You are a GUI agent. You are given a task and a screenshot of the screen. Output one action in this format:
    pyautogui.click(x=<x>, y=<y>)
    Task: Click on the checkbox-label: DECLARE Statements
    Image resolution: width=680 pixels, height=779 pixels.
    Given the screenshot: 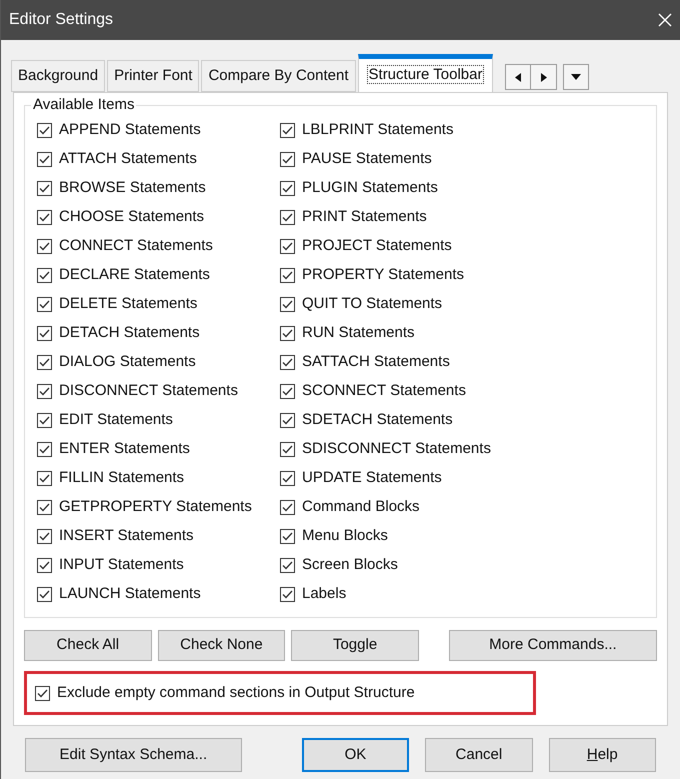 What is the action you would take?
    pyautogui.click(x=134, y=275)
    